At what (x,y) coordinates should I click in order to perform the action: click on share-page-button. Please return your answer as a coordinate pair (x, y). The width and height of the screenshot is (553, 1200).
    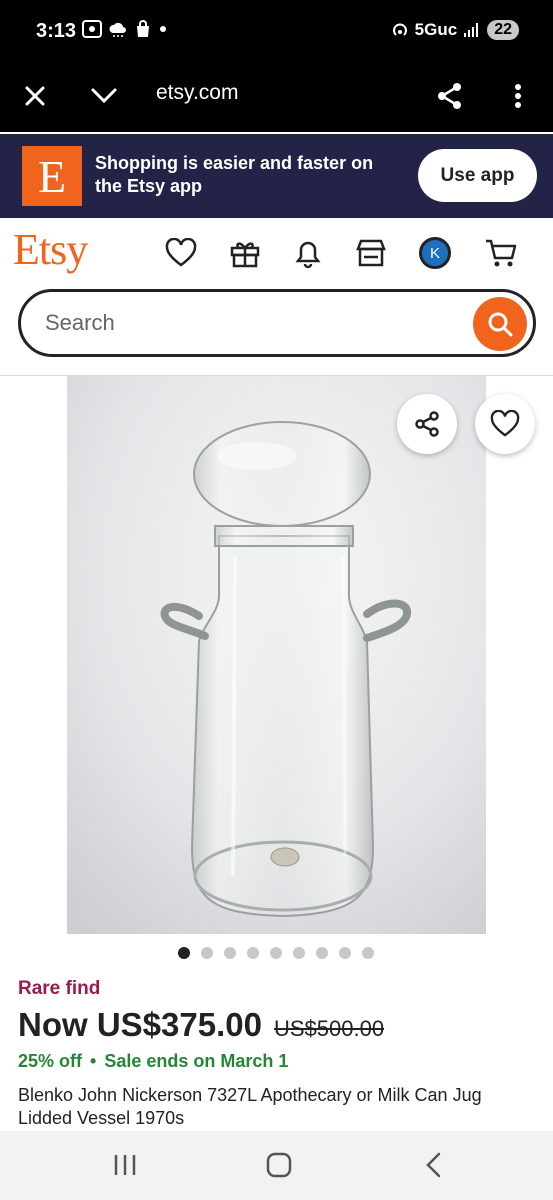
    Looking at the image, I should click on (450, 96).